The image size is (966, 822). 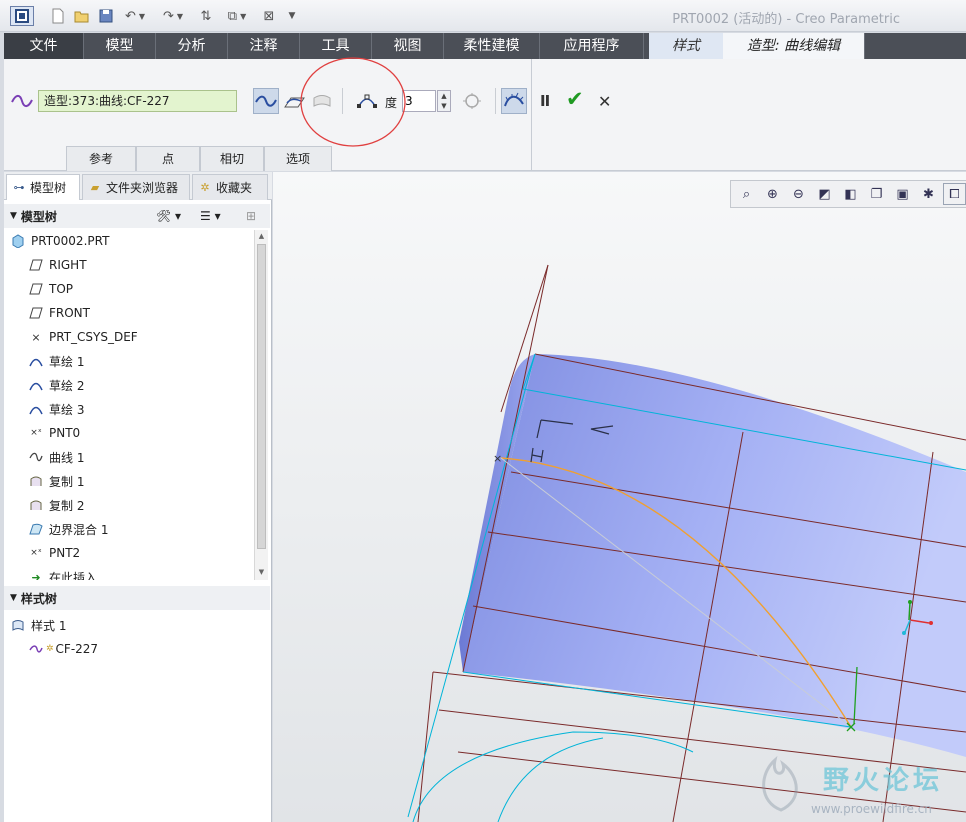 What do you see at coordinates (230, 187) in the screenshot?
I see `tab-favorites: ✲ 收藏夹` at bounding box center [230, 187].